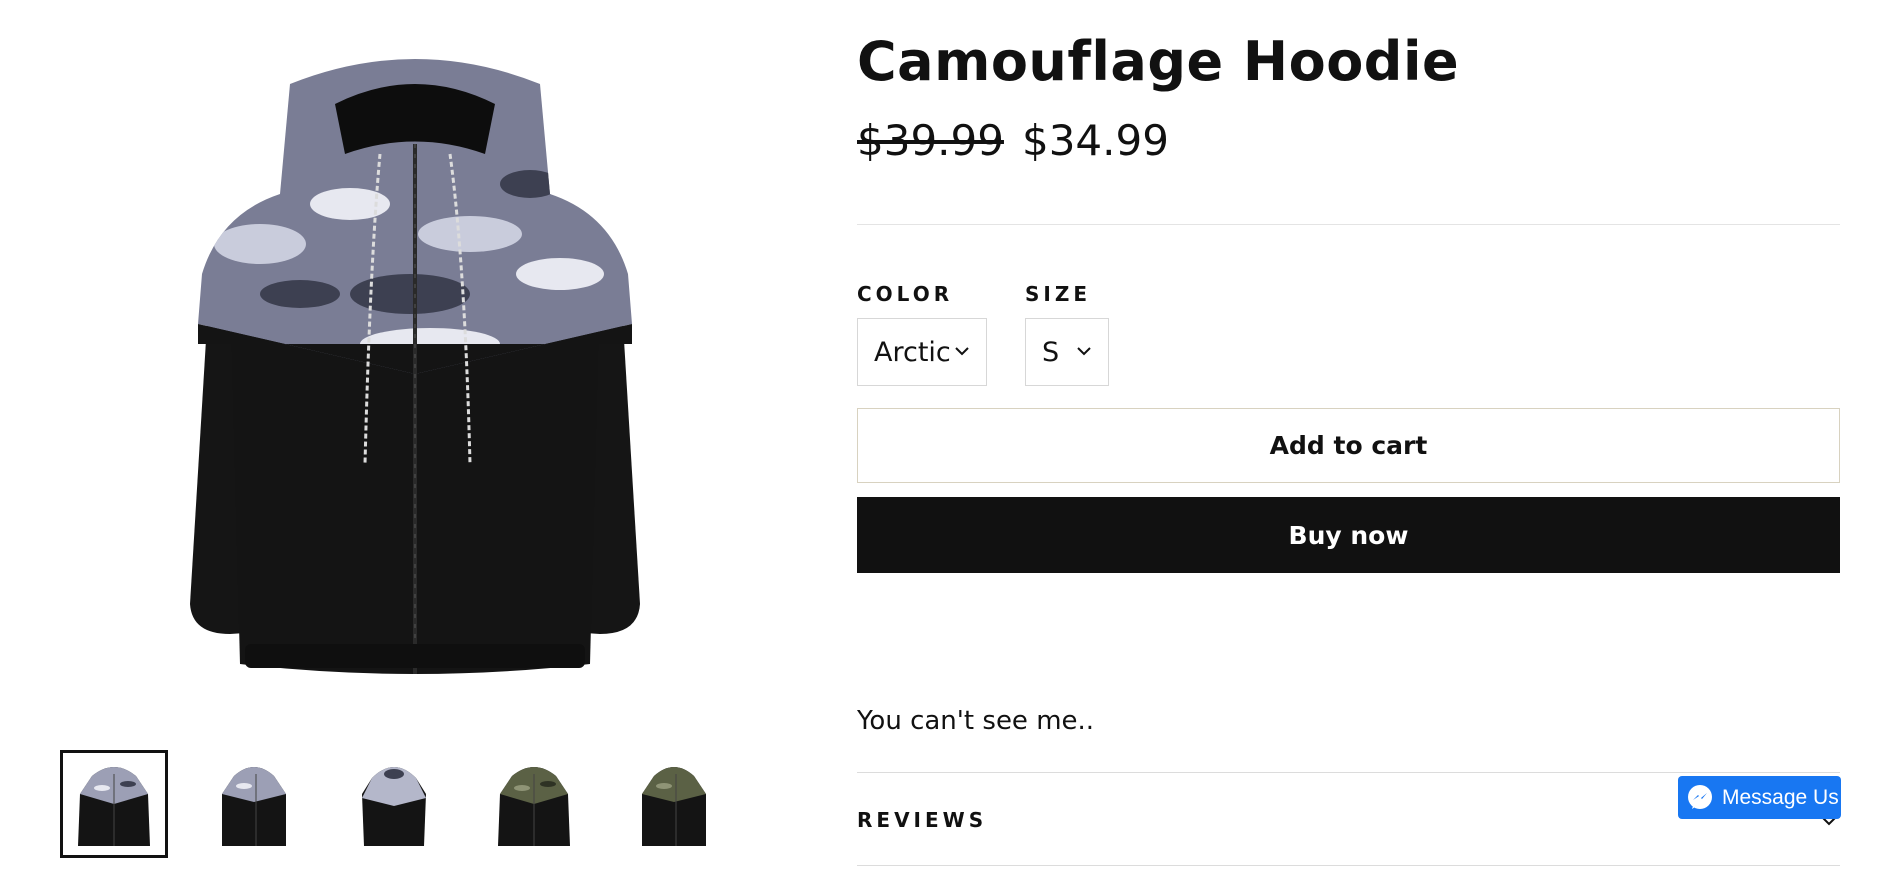 Image resolution: width=1895 pixels, height=872 pixels. I want to click on size-label: SIZE, so click(1058, 294).